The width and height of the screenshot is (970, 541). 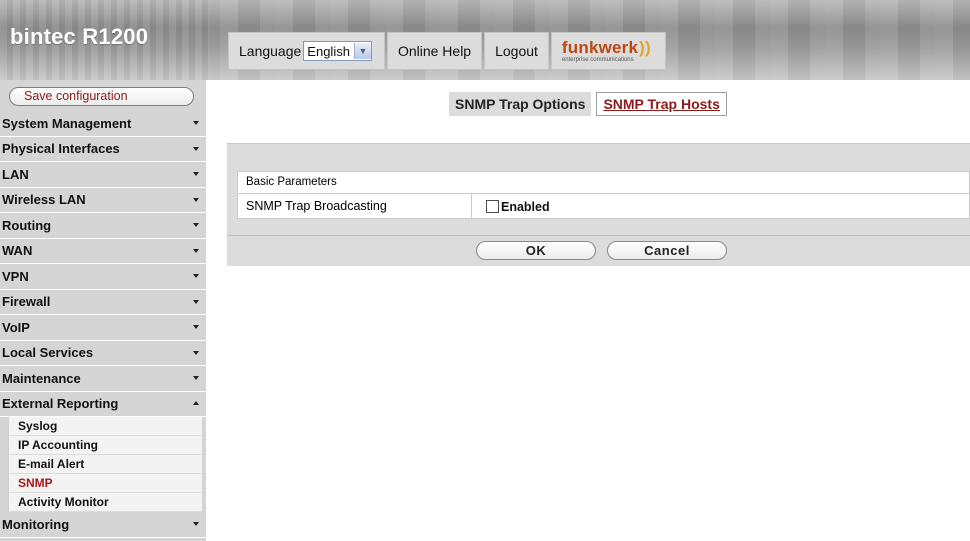 I want to click on language-select: English ▼, so click(x=337, y=51).